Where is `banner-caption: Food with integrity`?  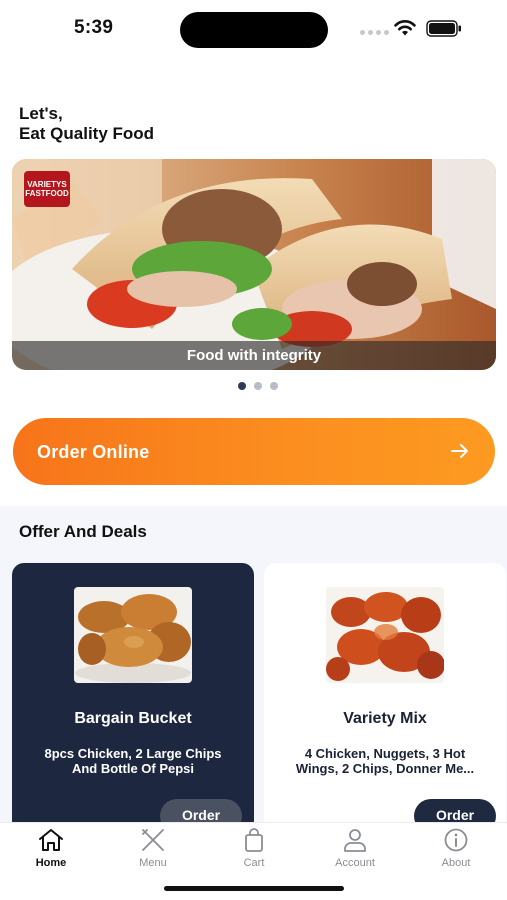
banner-caption: Food with integrity is located at coordinates (254, 355).